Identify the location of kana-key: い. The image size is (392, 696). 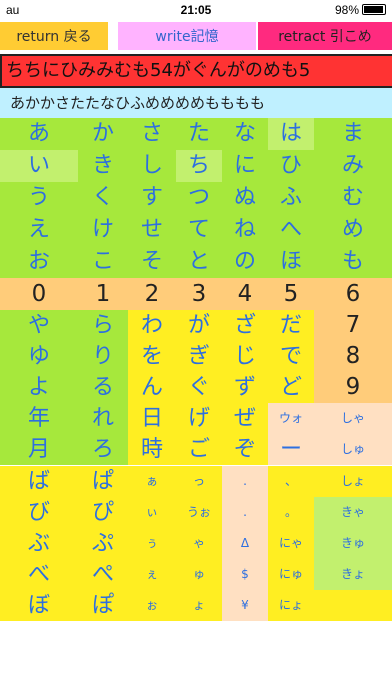
(39, 166).